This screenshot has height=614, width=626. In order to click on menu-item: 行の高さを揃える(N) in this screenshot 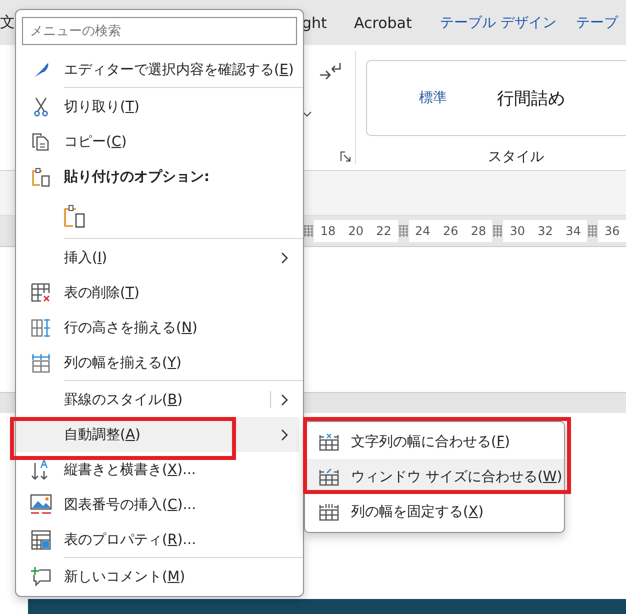, I will do `click(157, 327)`.